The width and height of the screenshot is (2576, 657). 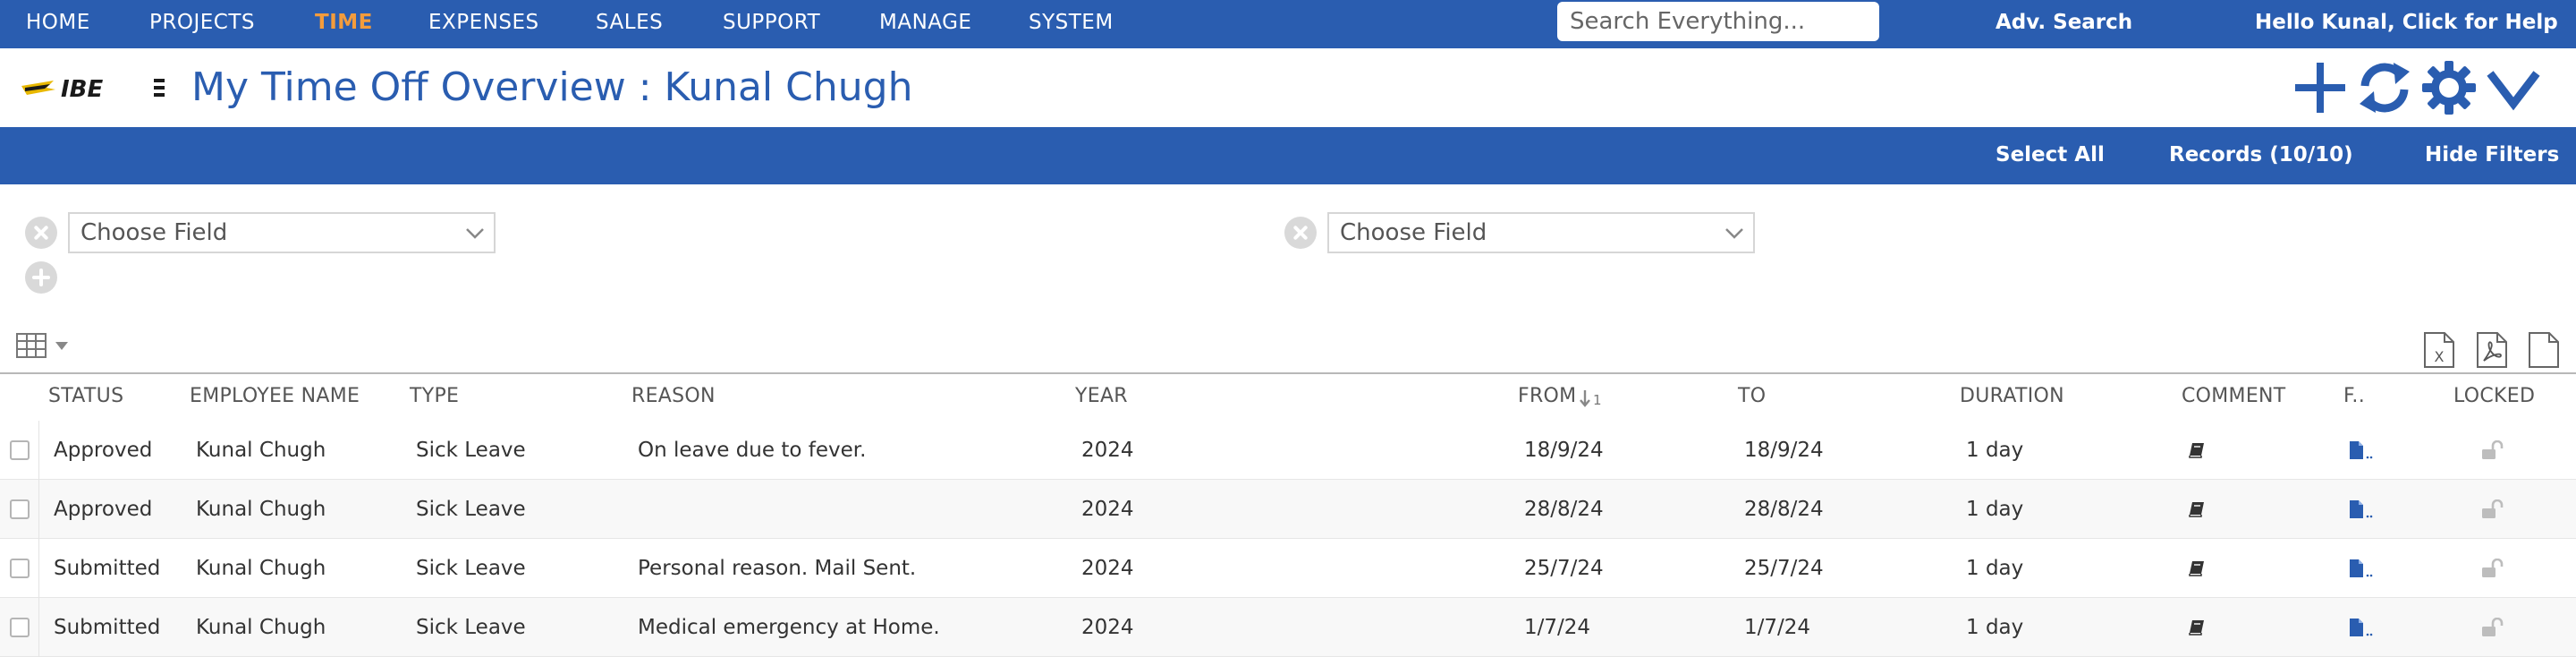 I want to click on page-header: IBE My Time Off Overview : Kunal Chugh, so click(x=1288, y=87).